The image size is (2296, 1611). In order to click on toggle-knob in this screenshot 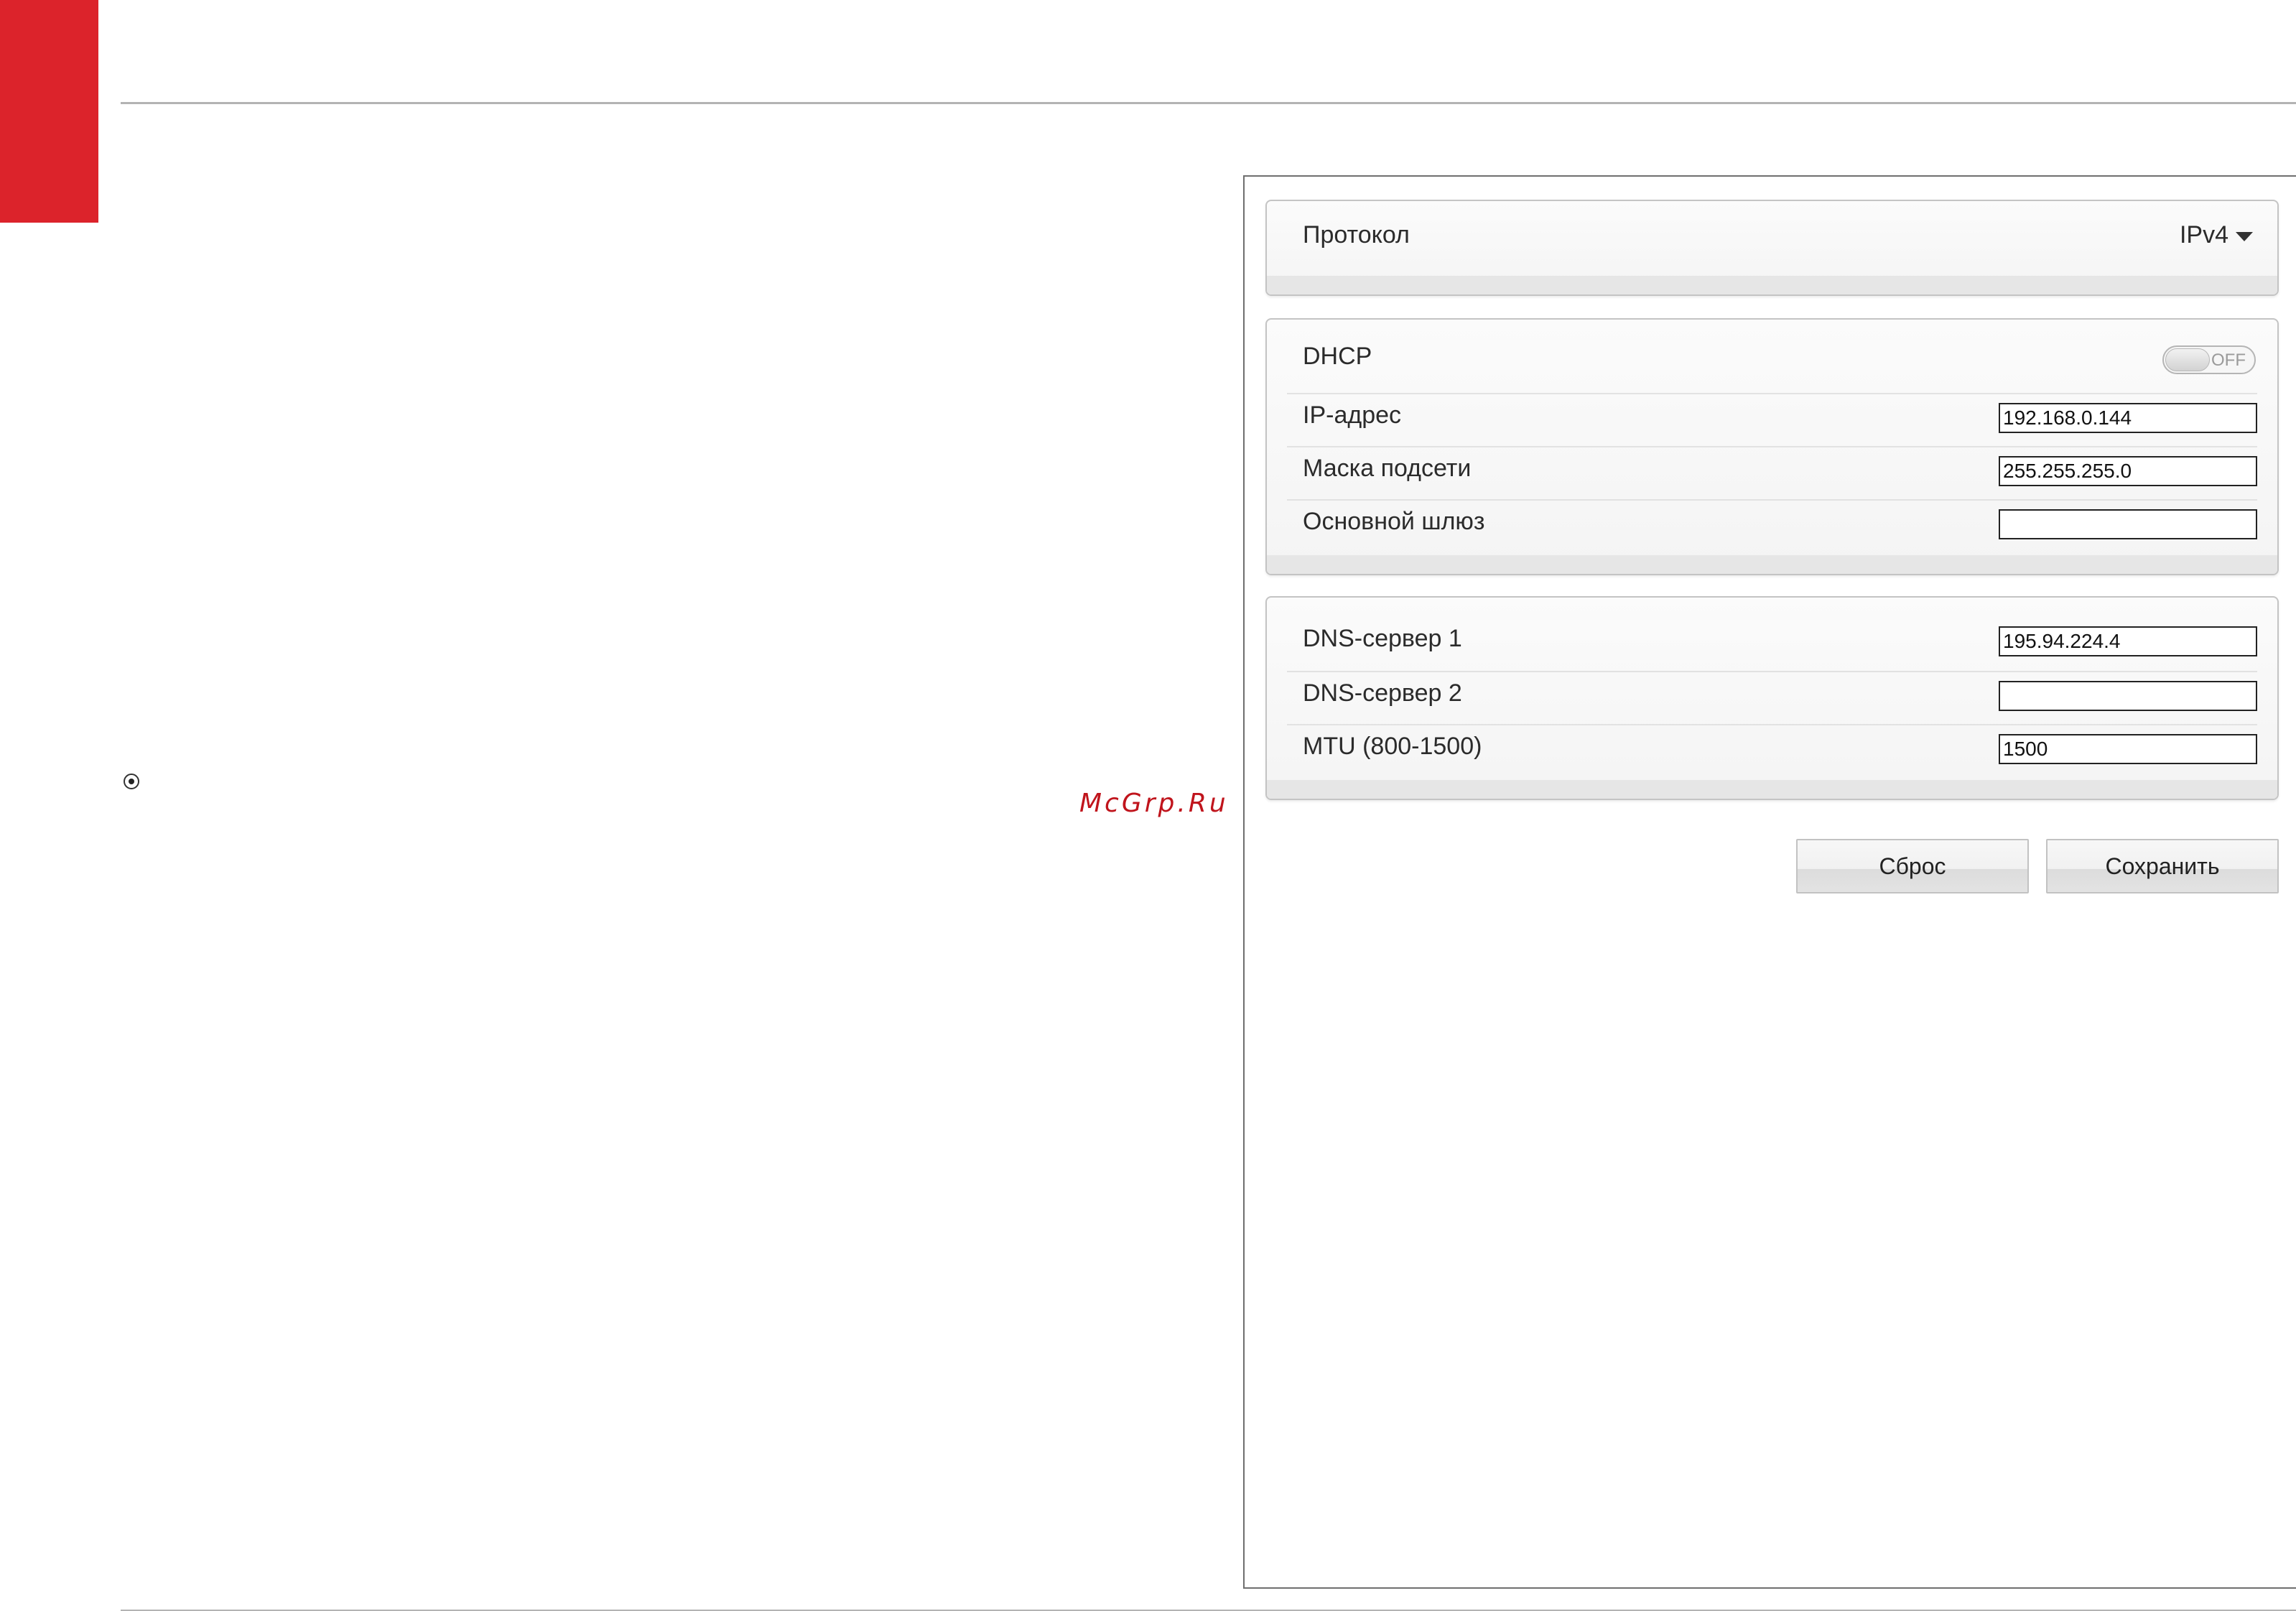, I will do `click(2188, 359)`.